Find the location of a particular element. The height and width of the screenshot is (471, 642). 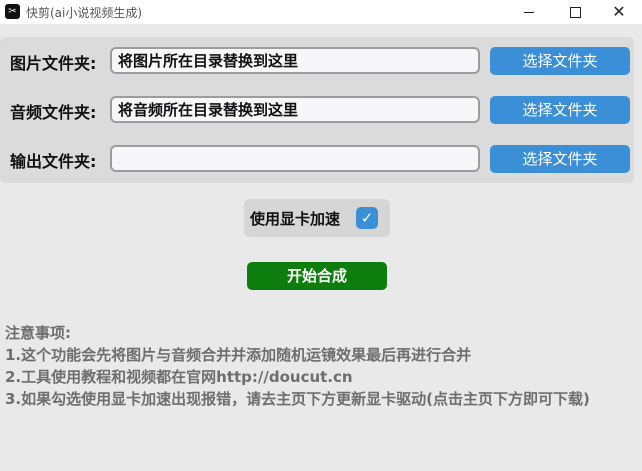

notes-heading: 注意事项: is located at coordinates (38, 333).